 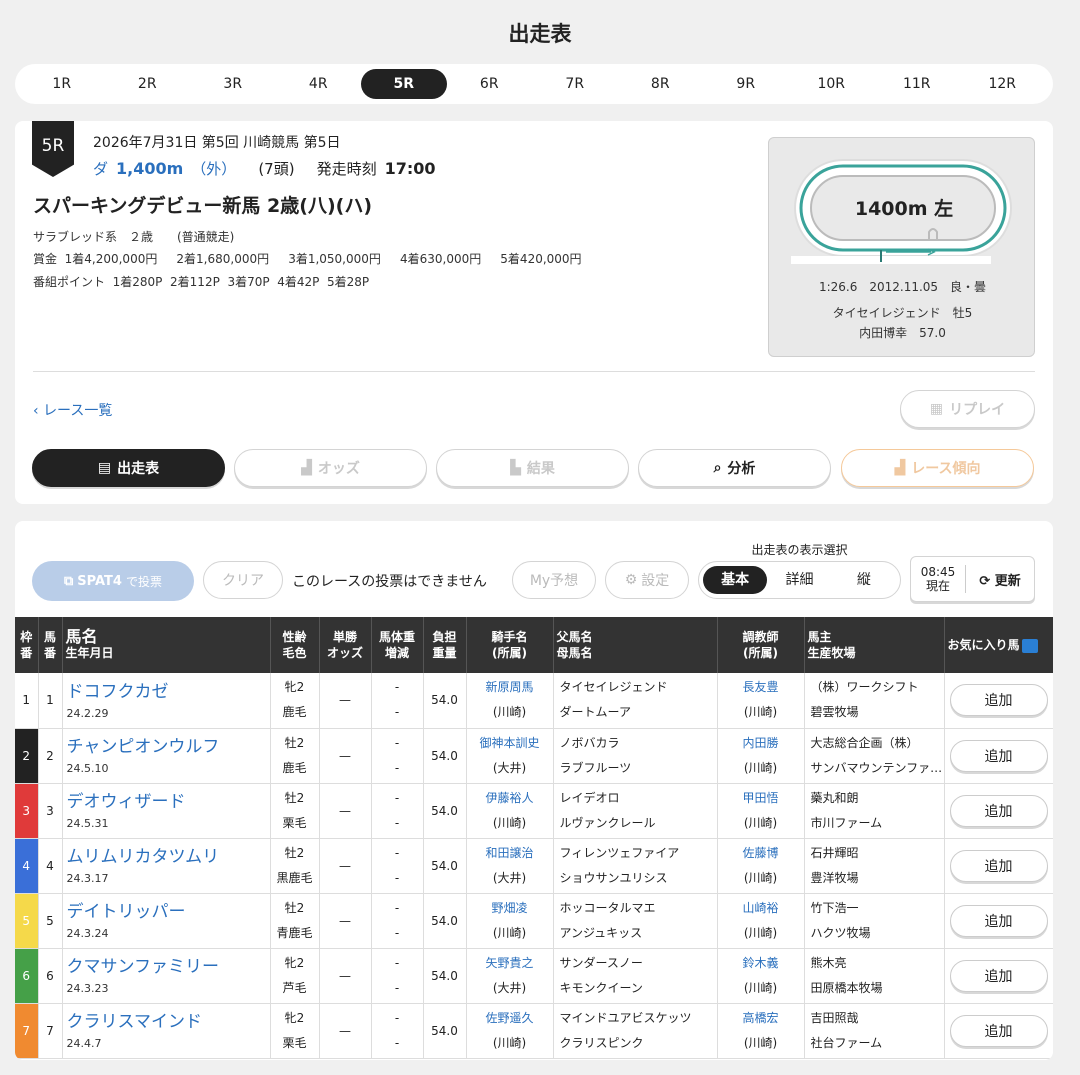 I want to click on tab-race-trend: ▟ レース傾向, so click(x=937, y=468).